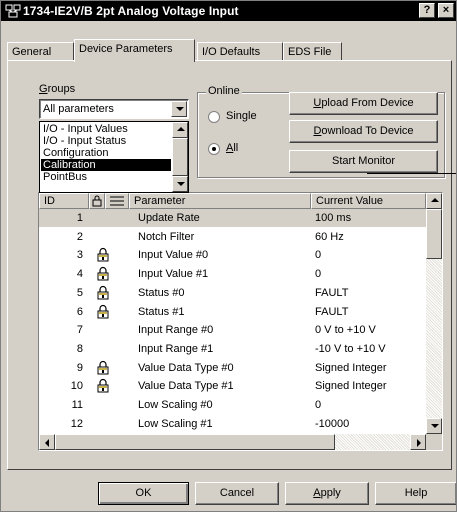  Describe the element at coordinates (179, 109) in the screenshot. I see `groups-dropdown-button` at that location.